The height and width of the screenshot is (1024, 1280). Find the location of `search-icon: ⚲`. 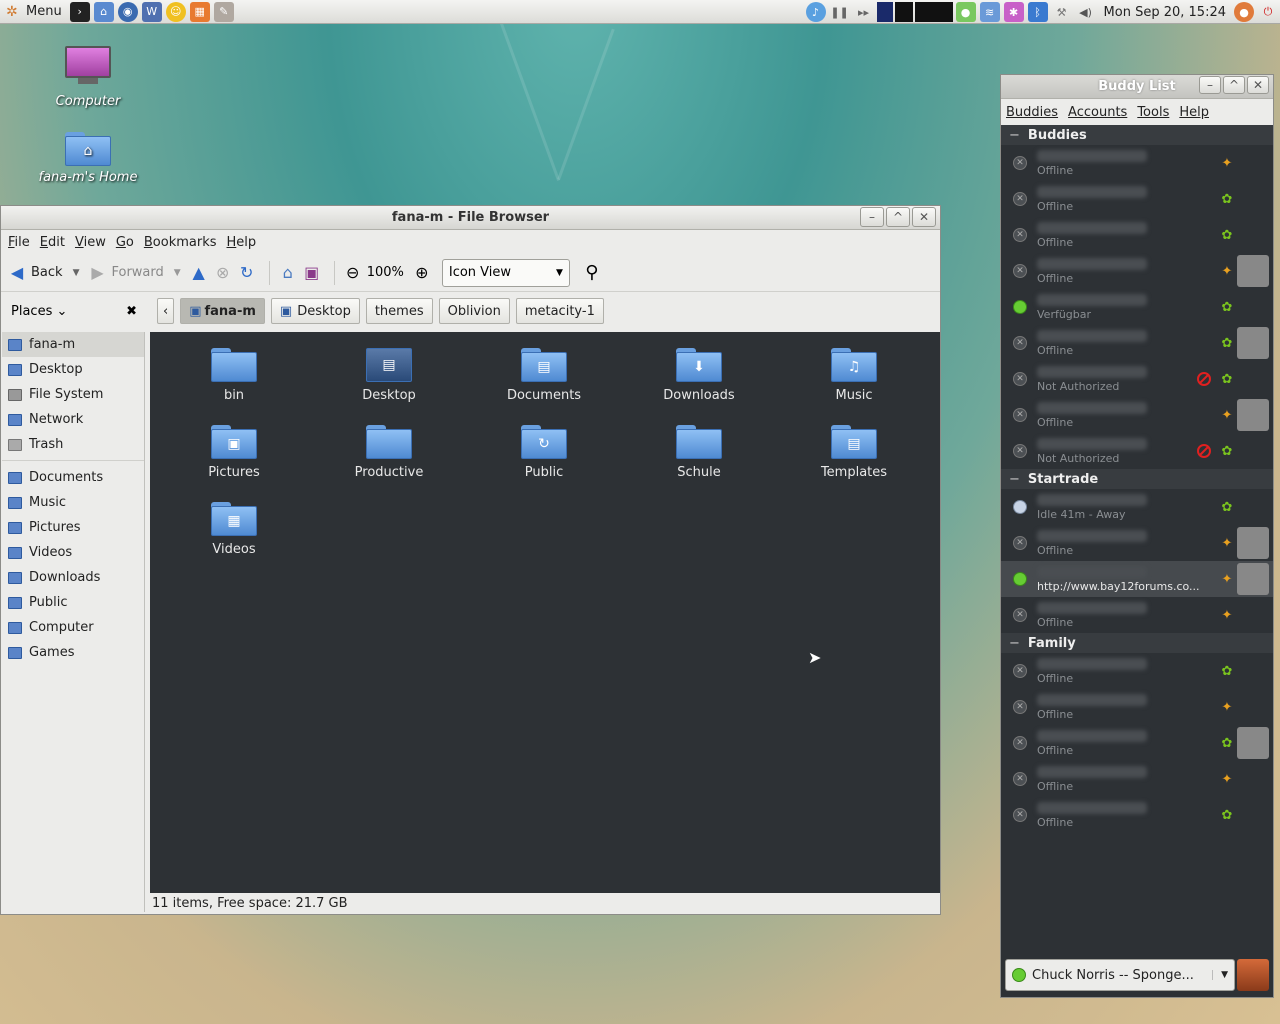

search-icon: ⚲ is located at coordinates (592, 272).